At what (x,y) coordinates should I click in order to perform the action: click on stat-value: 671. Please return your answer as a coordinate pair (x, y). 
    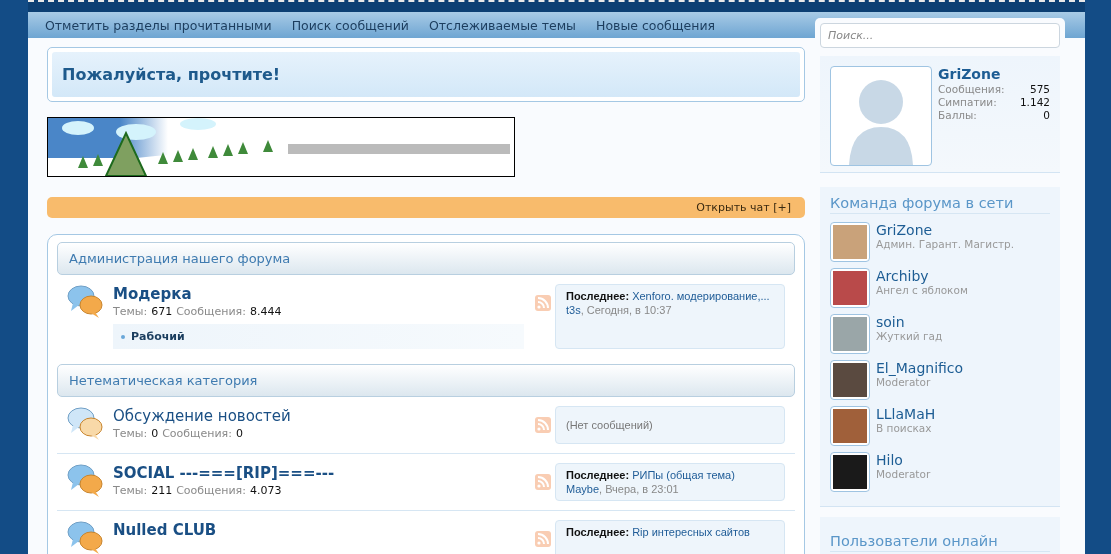
    Looking at the image, I should click on (162, 311).